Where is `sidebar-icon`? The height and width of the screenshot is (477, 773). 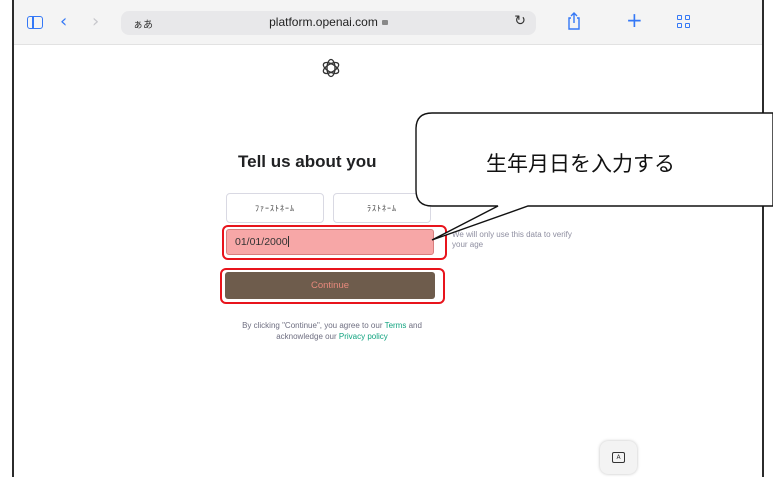 sidebar-icon is located at coordinates (35, 22).